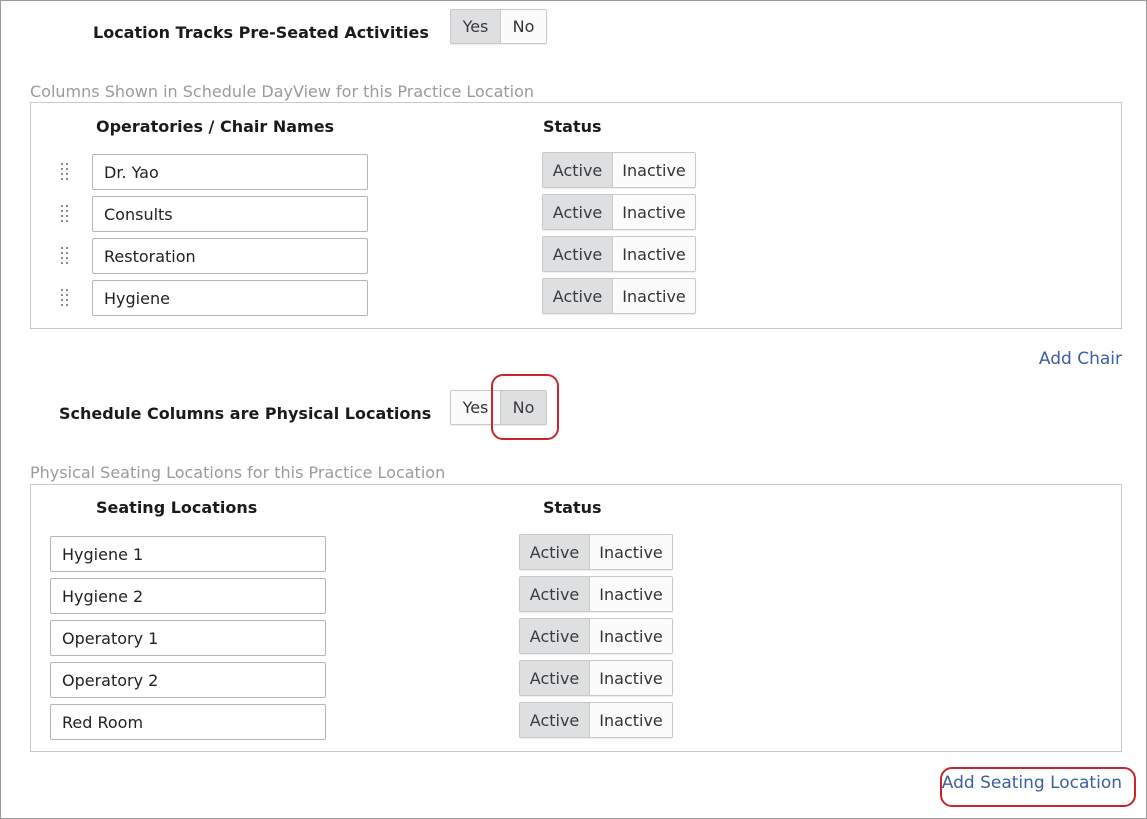 Image resolution: width=1147 pixels, height=819 pixels. I want to click on seating-locations-header: Seating Locations, so click(177, 507).